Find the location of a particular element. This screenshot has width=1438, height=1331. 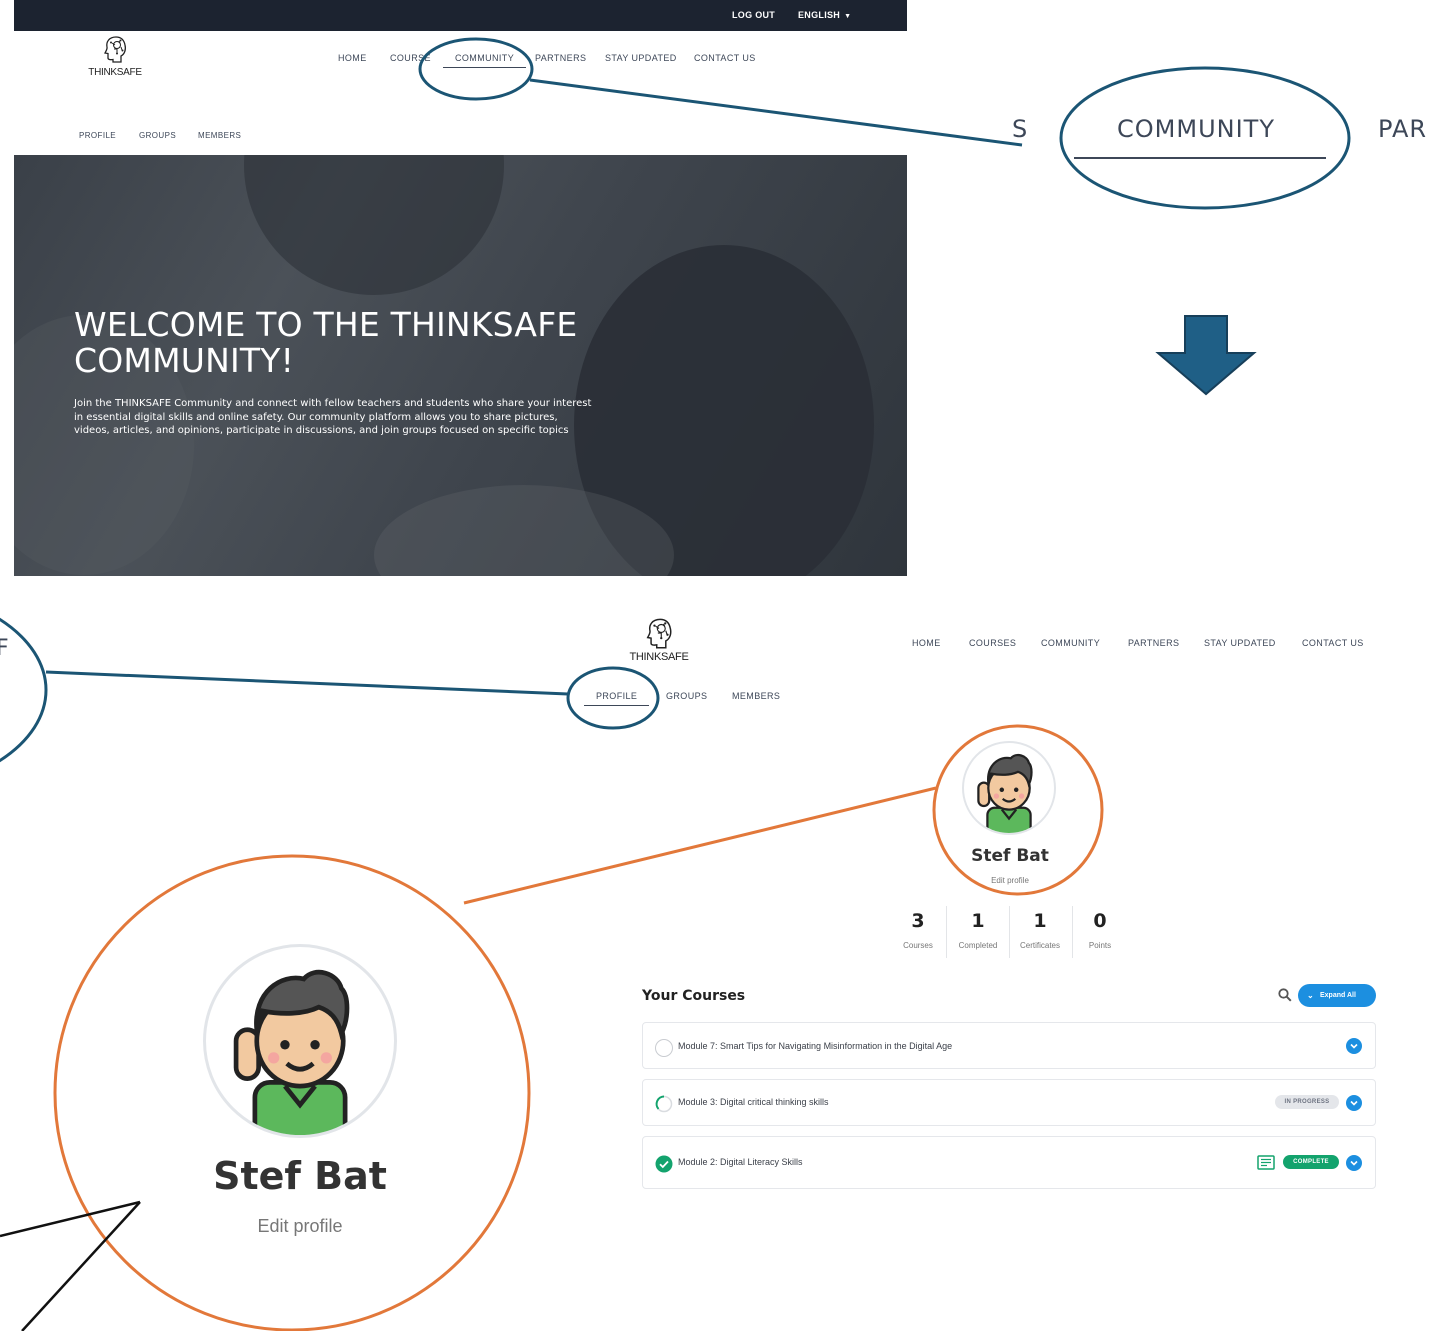

zoom-nav-community: COMMUNITY is located at coordinates (1196, 129).